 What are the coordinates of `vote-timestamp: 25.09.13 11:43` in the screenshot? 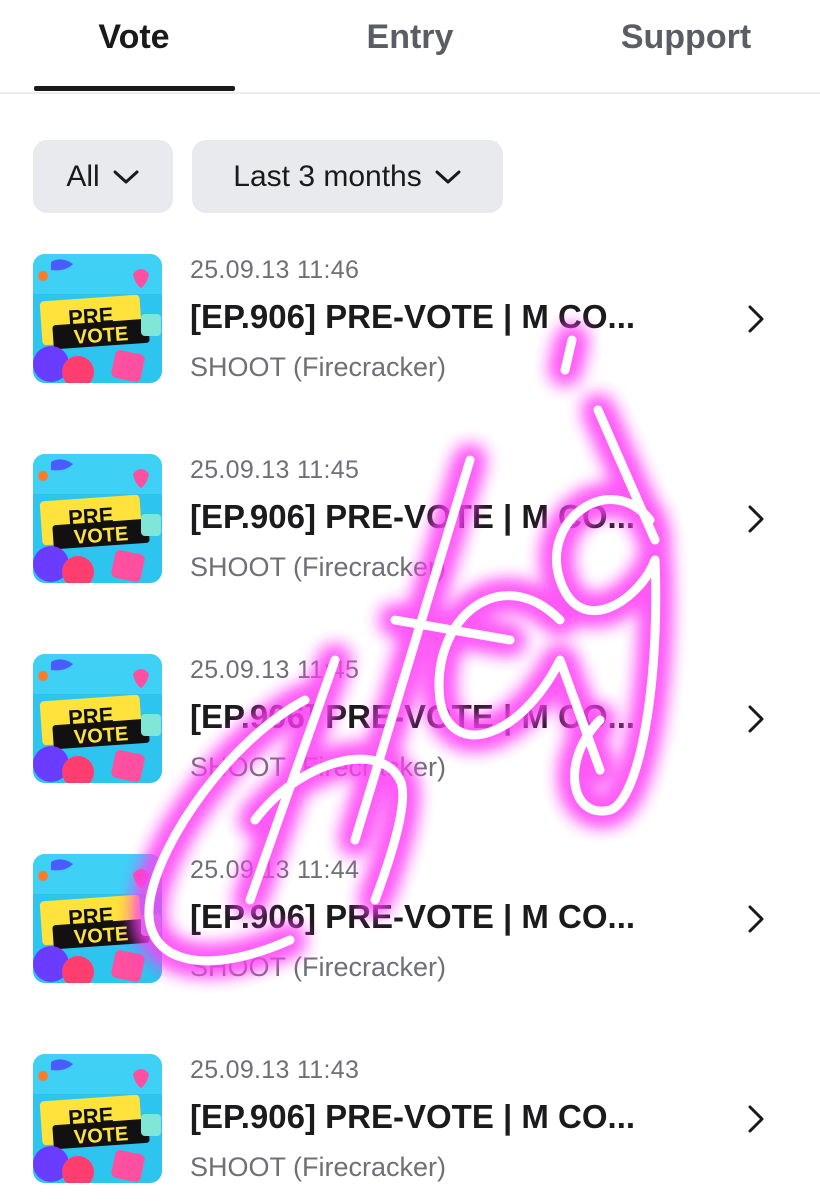 It's located at (275, 1070).